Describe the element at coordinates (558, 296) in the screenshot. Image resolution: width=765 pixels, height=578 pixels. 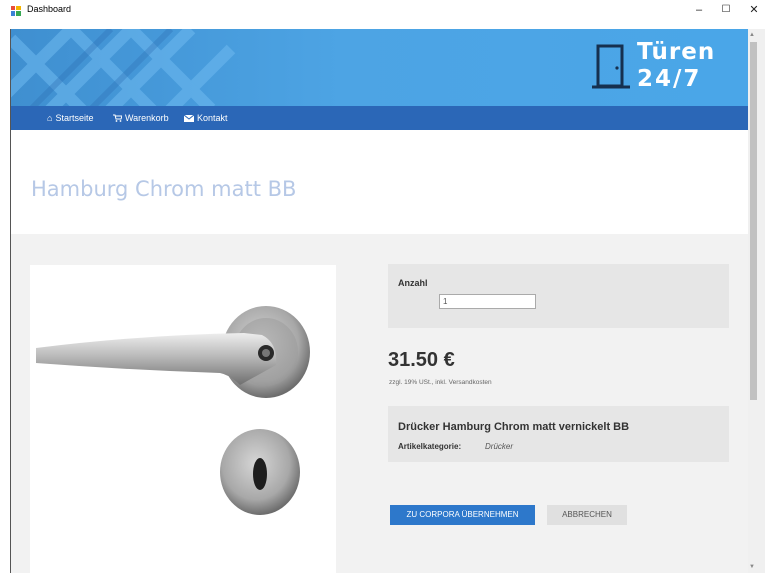
I see `quantity-panel: Anzahl 1` at that location.